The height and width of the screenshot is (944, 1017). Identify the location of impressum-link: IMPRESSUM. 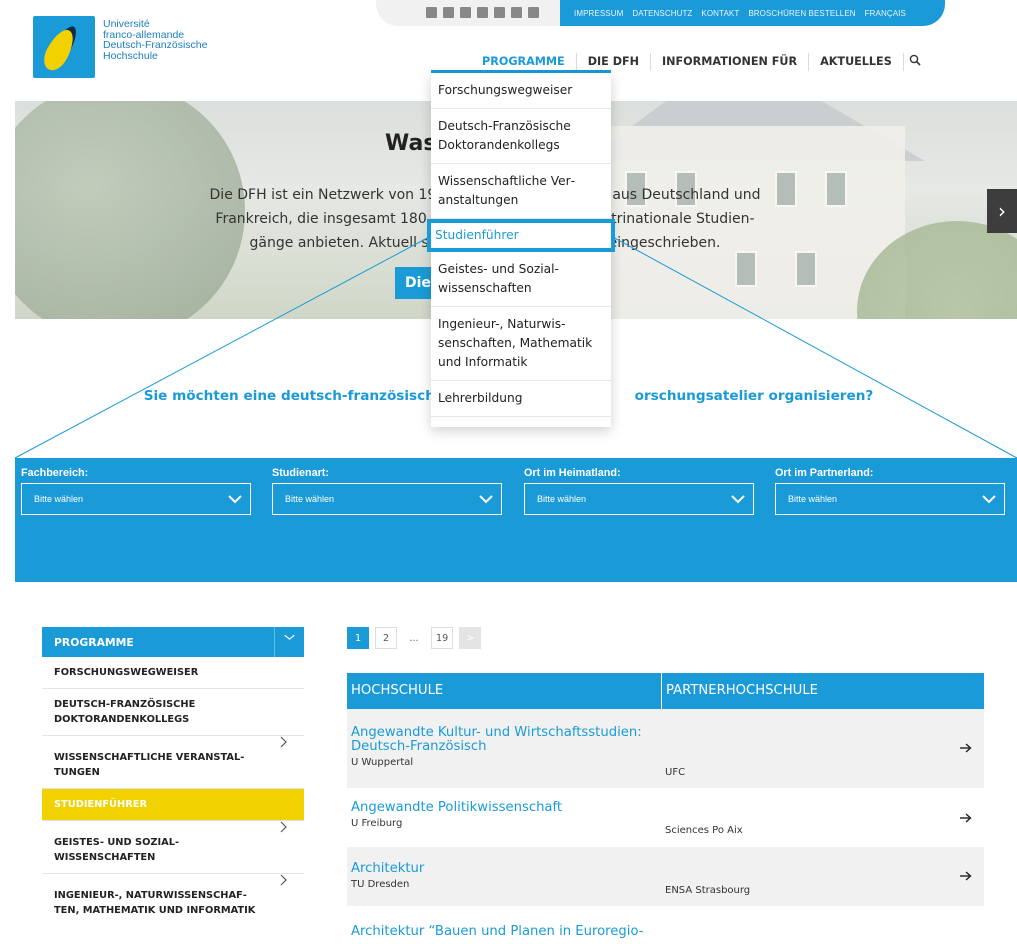
(598, 13).